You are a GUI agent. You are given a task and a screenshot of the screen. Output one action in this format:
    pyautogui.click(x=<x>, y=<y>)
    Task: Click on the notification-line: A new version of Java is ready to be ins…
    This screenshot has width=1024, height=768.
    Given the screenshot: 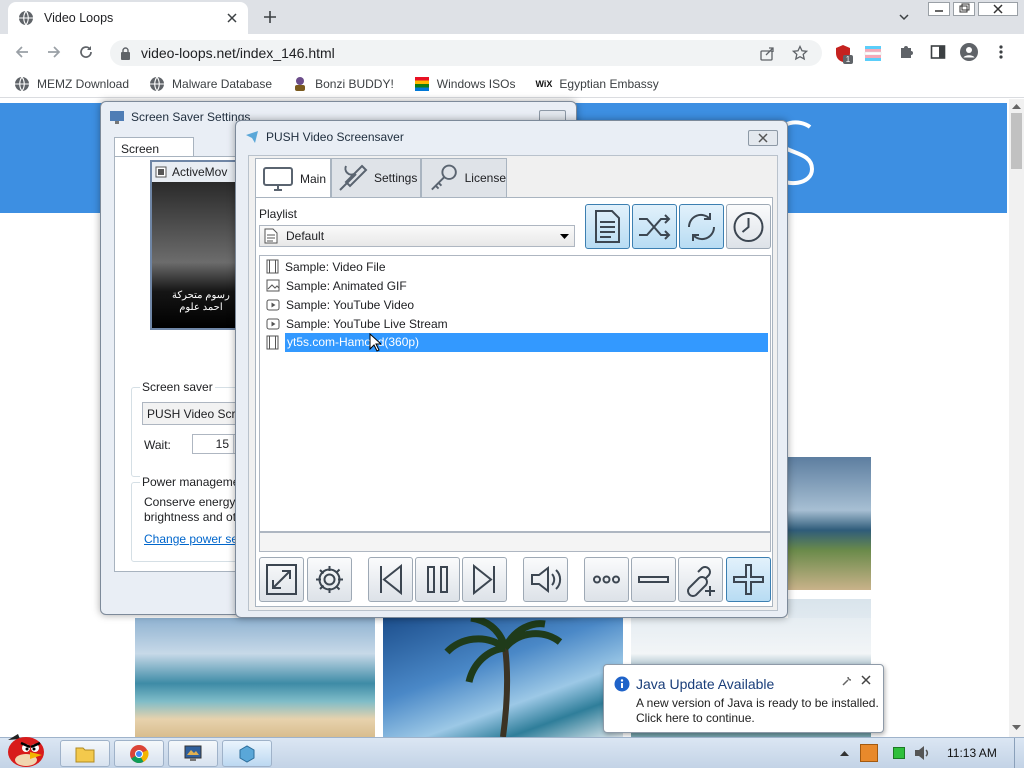 What is the action you would take?
    pyautogui.click(x=757, y=703)
    